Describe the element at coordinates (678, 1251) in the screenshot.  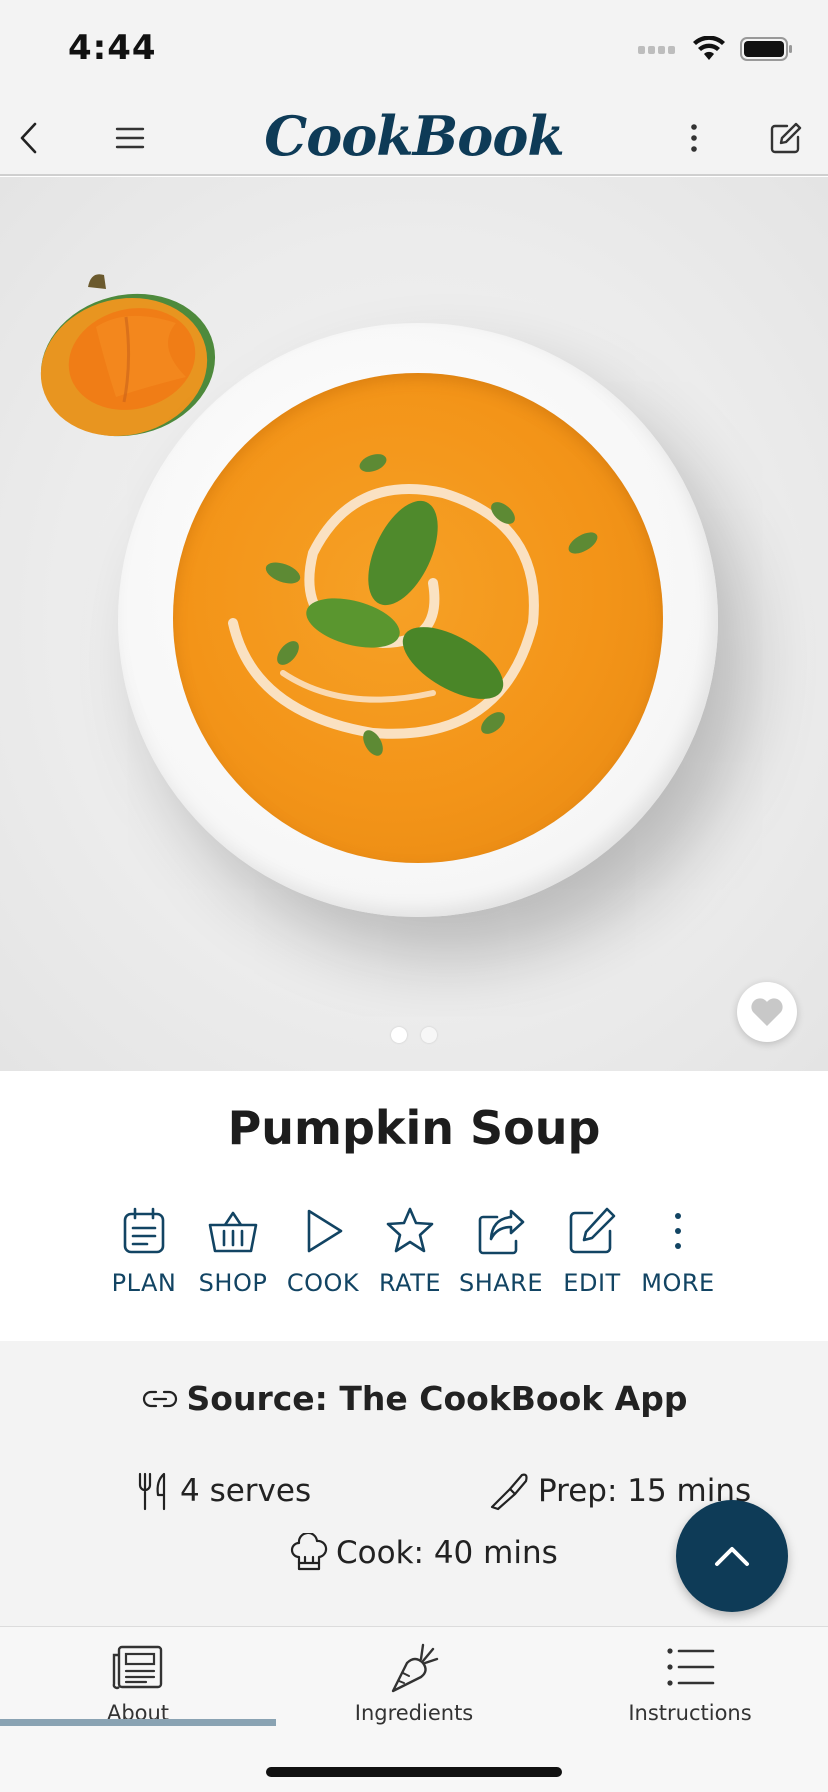
I see `more-actions-button: MORE` at that location.